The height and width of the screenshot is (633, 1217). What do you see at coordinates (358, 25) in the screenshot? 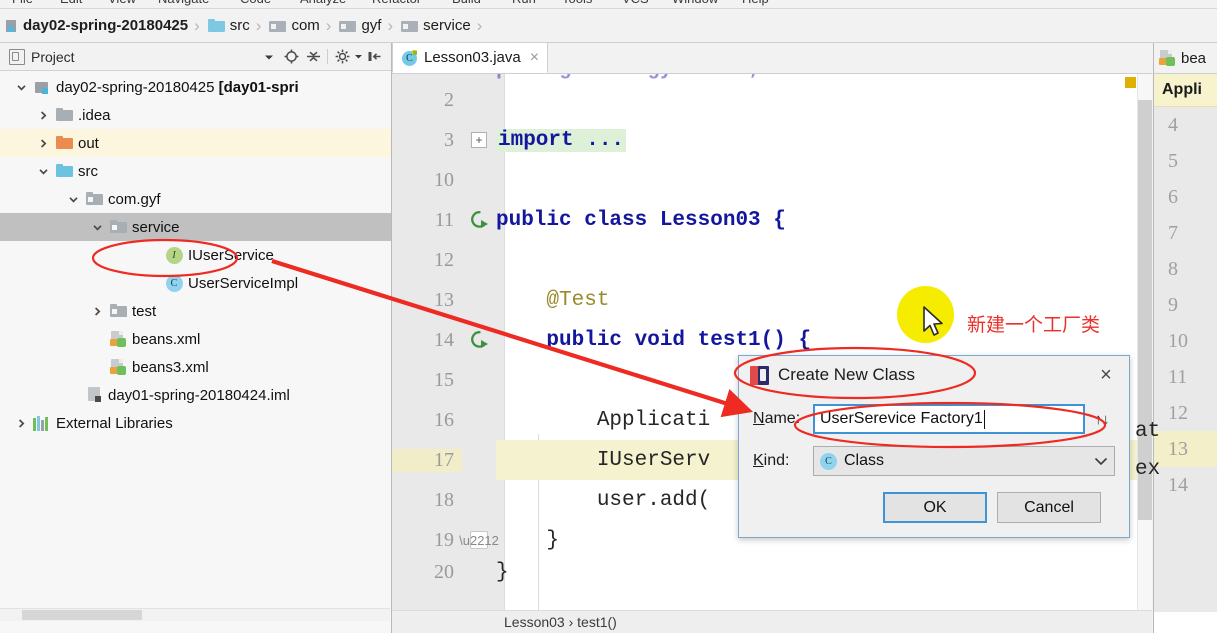
I see `breadcrumb-item-gyf: gyf` at bounding box center [358, 25].